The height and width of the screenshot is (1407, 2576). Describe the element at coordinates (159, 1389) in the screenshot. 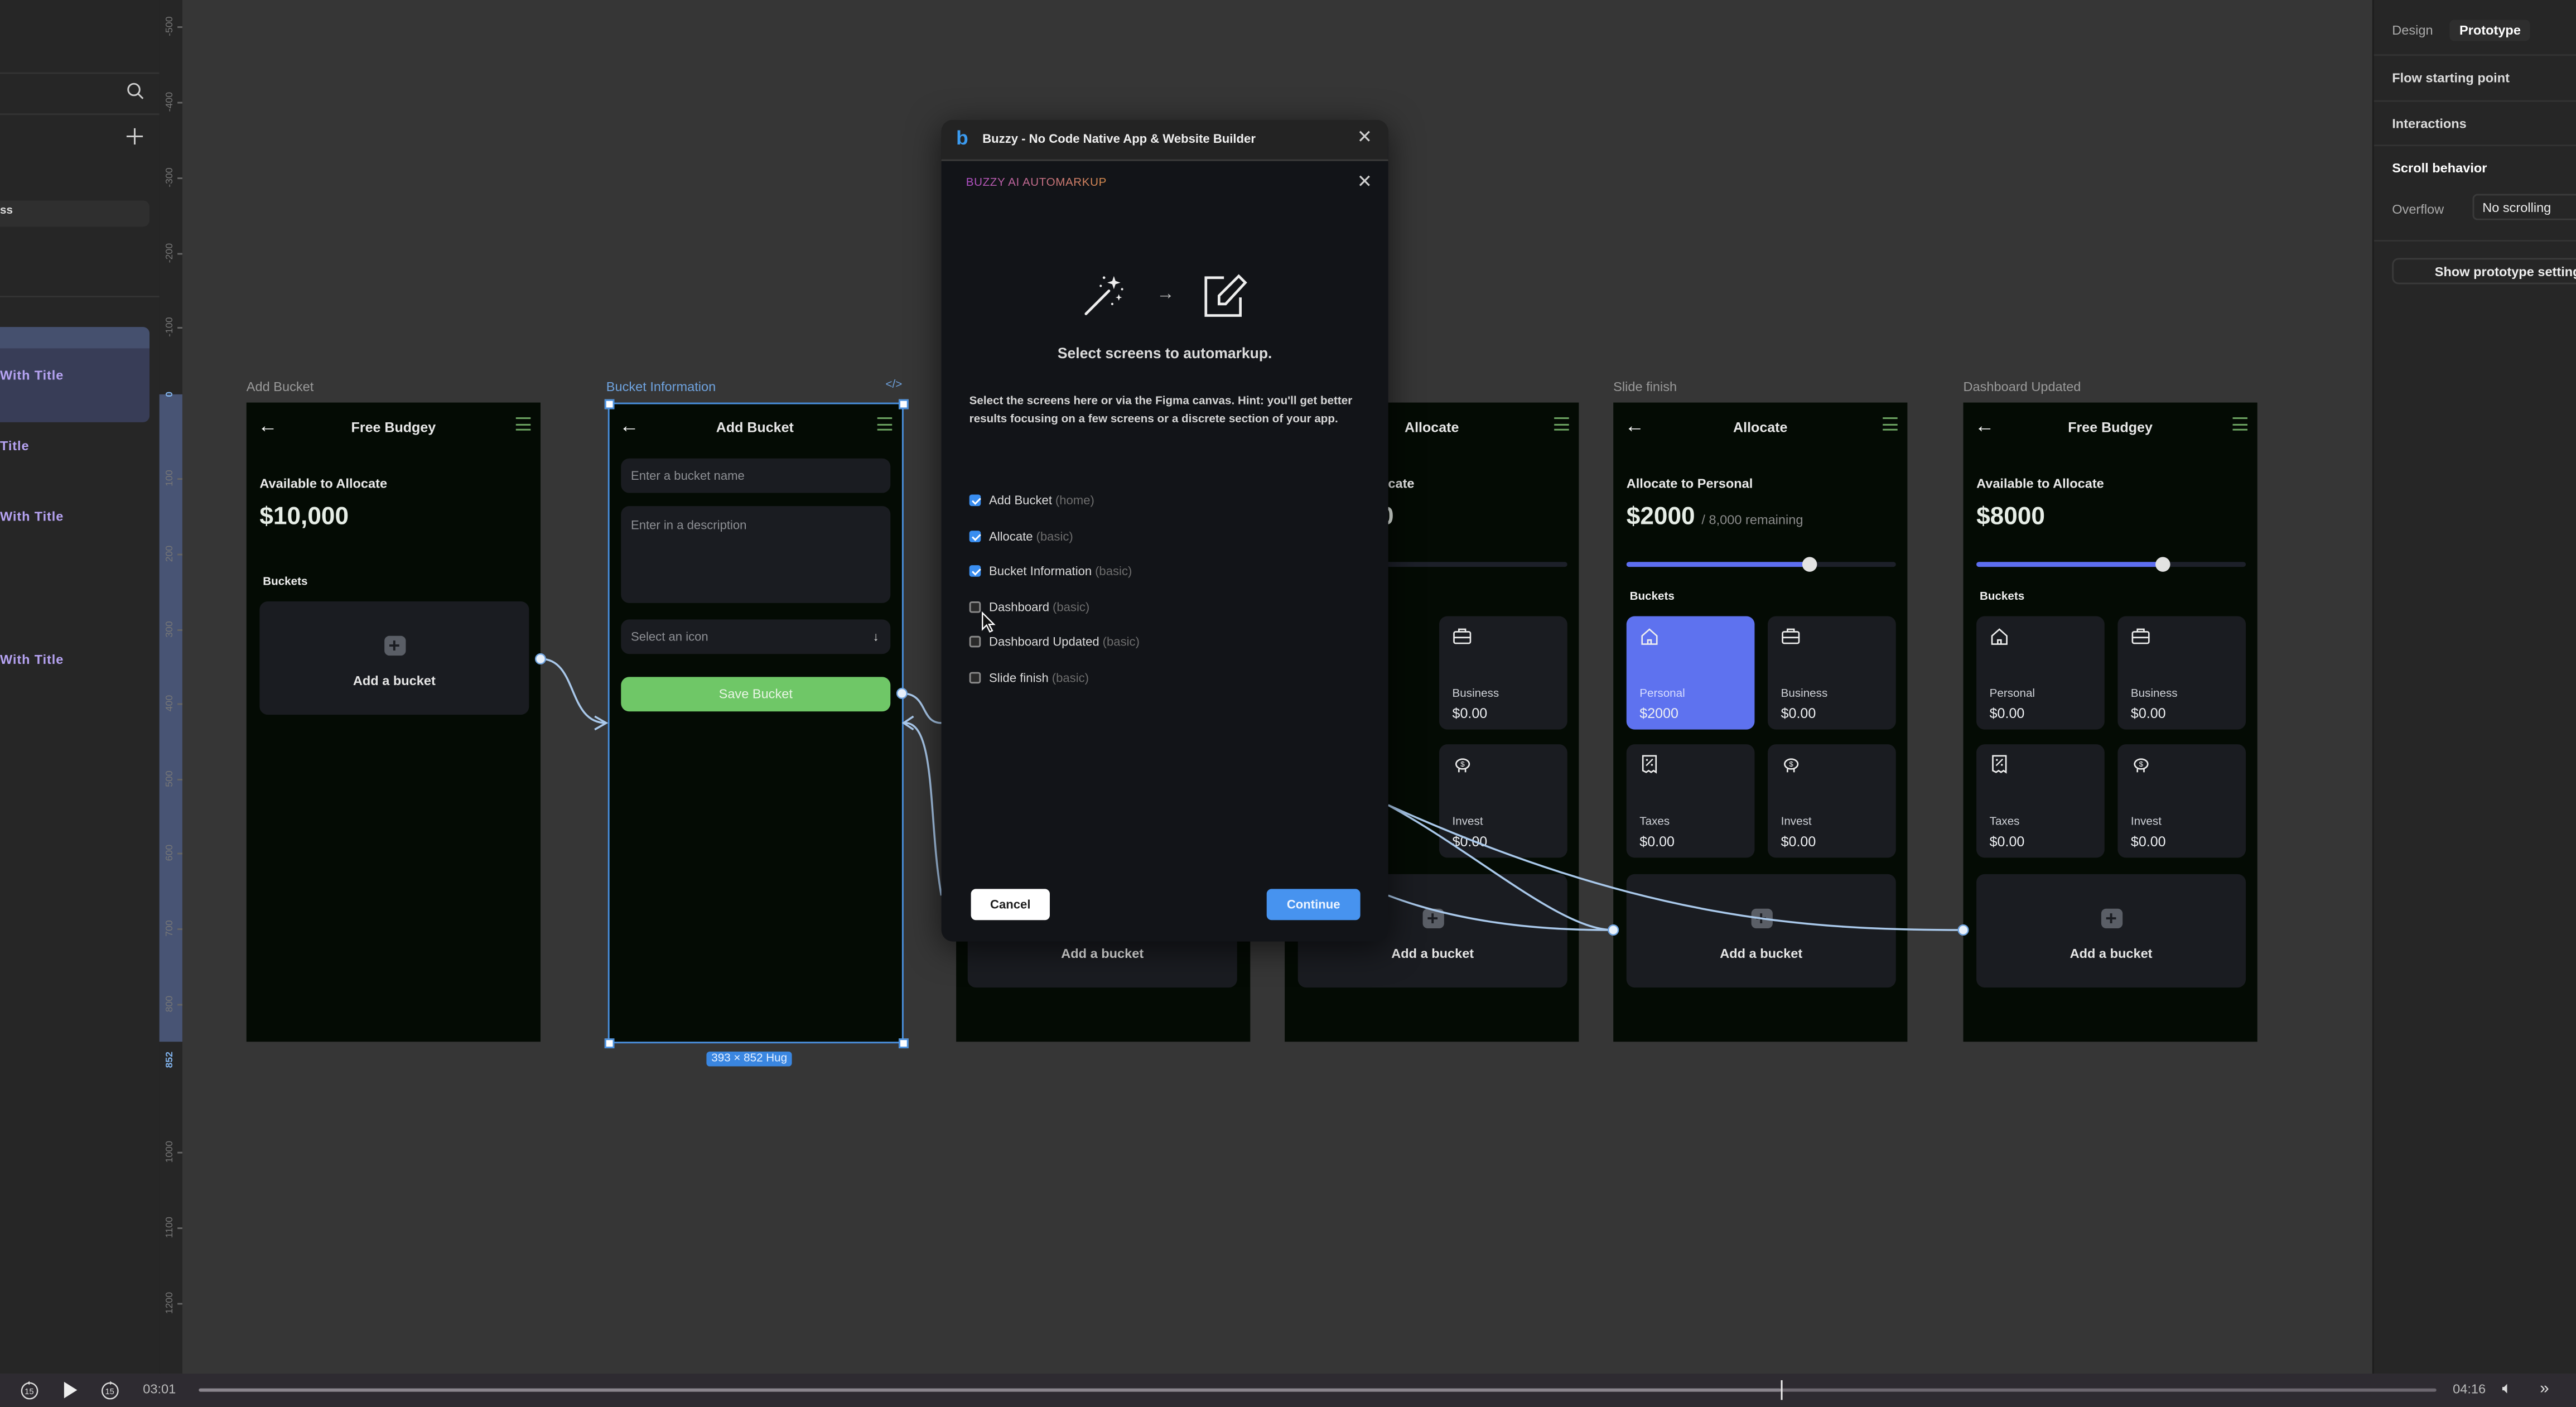

I see `current-time: 03:01` at that location.